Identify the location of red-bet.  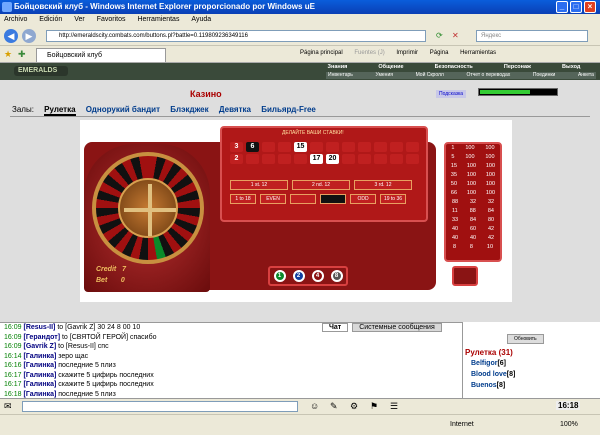
(303, 199).